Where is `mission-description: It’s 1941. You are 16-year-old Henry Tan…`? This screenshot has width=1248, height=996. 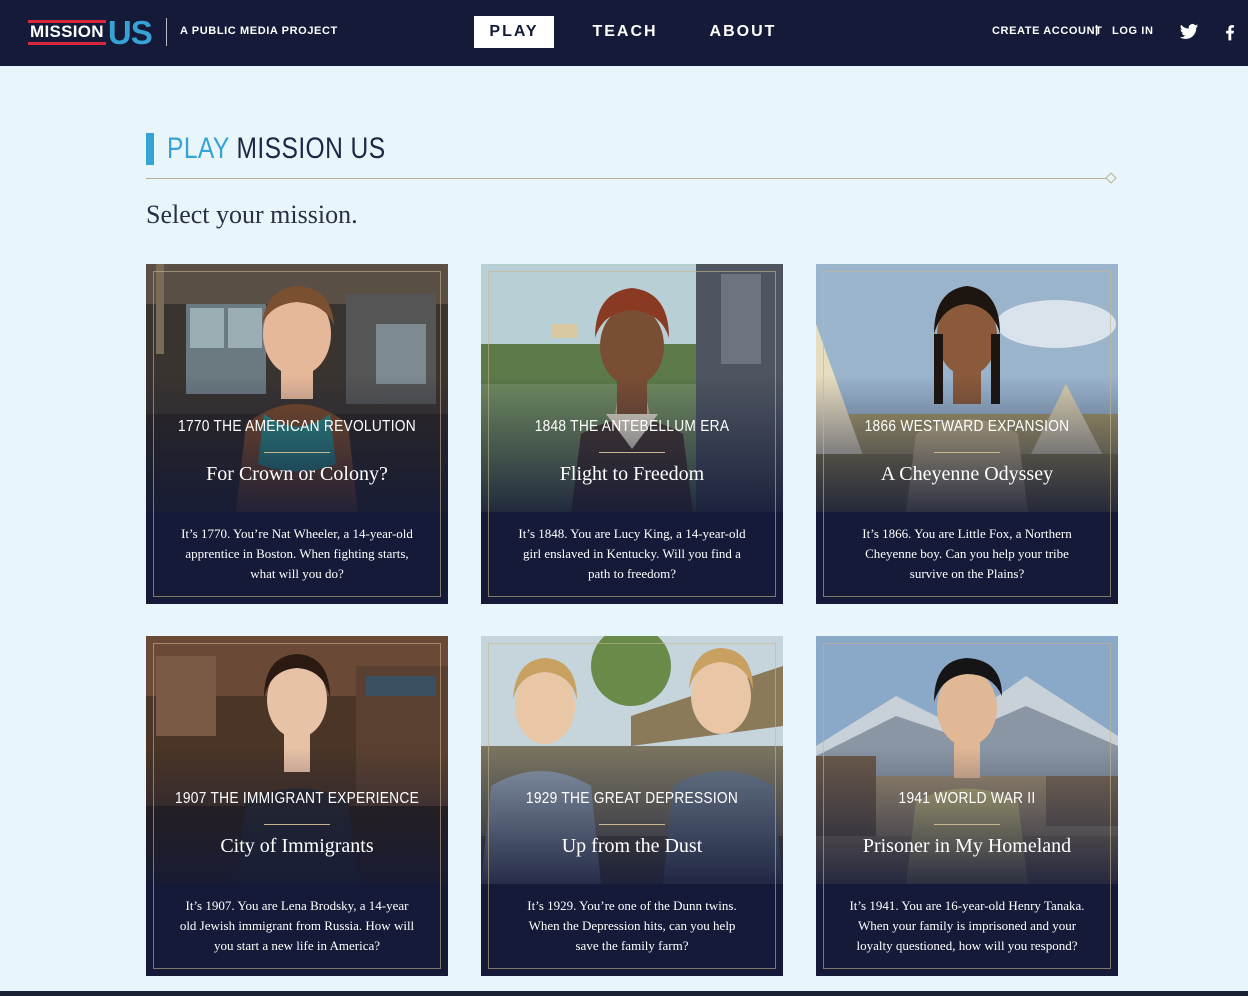
mission-description: It’s 1941. You are 16-year-old Henry Tan… is located at coordinates (967, 926).